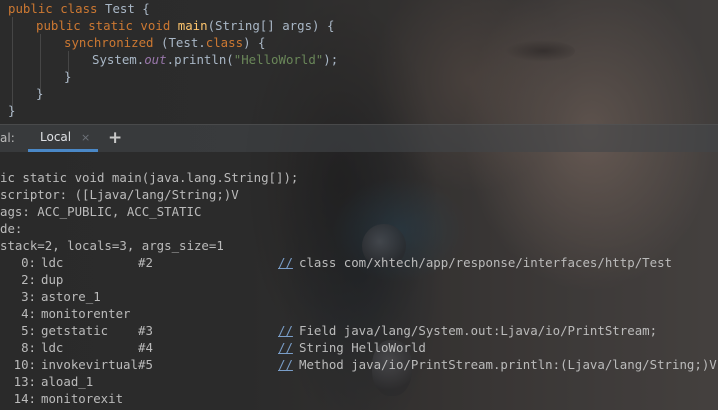 The height and width of the screenshot is (410, 718). What do you see at coordinates (145, 347) in the screenshot?
I see `bytecode-arg: #4` at bounding box center [145, 347].